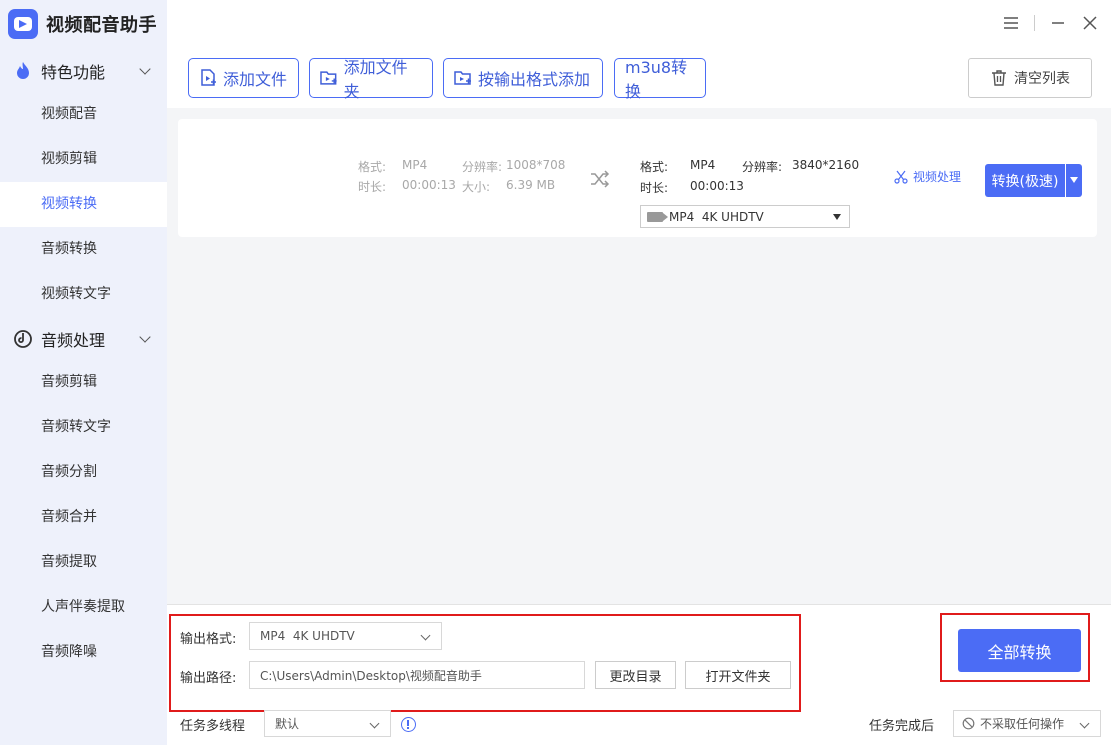 Image resolution: width=1111 pixels, height=745 pixels. I want to click on source-size-label: 大小:, so click(476, 187).